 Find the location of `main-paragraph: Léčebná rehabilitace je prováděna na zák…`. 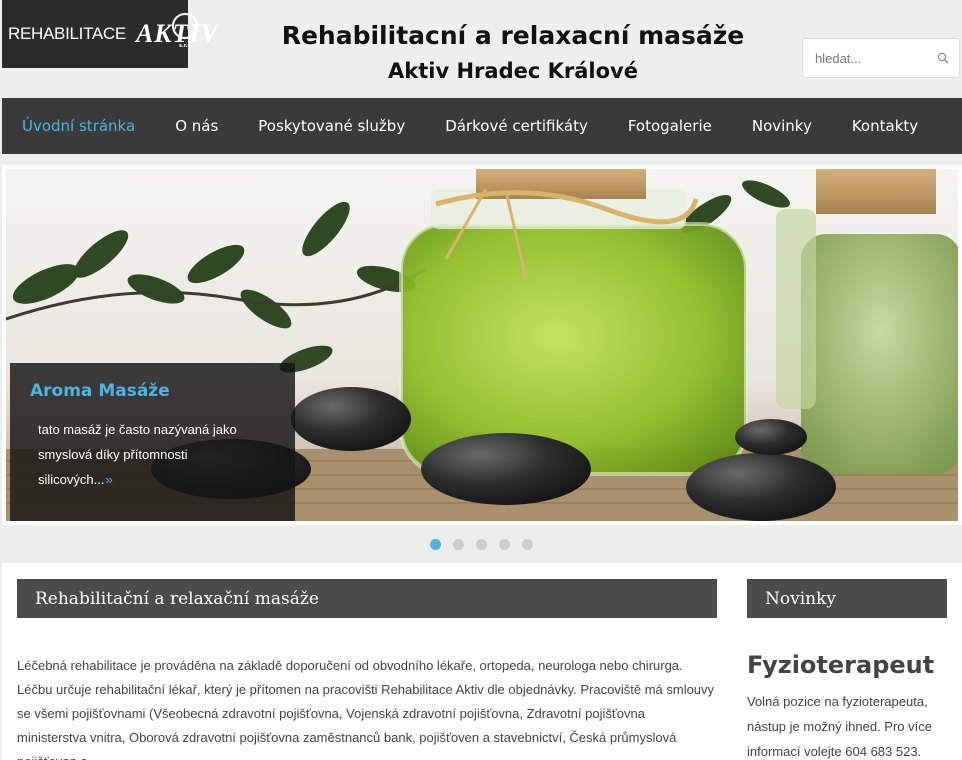

main-paragraph: Léčebná rehabilitace je prováděna na zák… is located at coordinates (366, 709).